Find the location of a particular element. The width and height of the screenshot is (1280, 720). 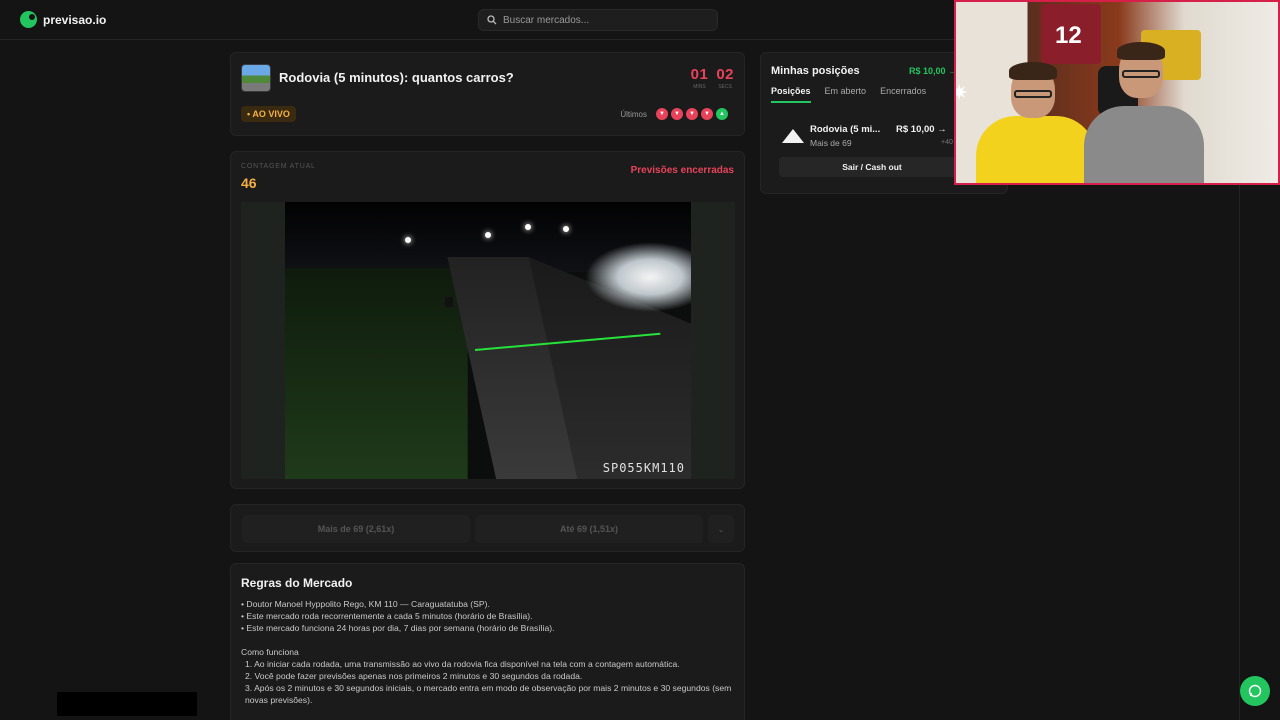

search-icon is located at coordinates (492, 20).